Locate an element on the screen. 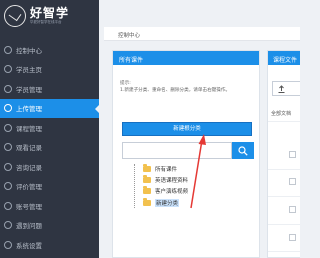  sidebar-item-consult-records: 咨询记录 is located at coordinates (49, 167).